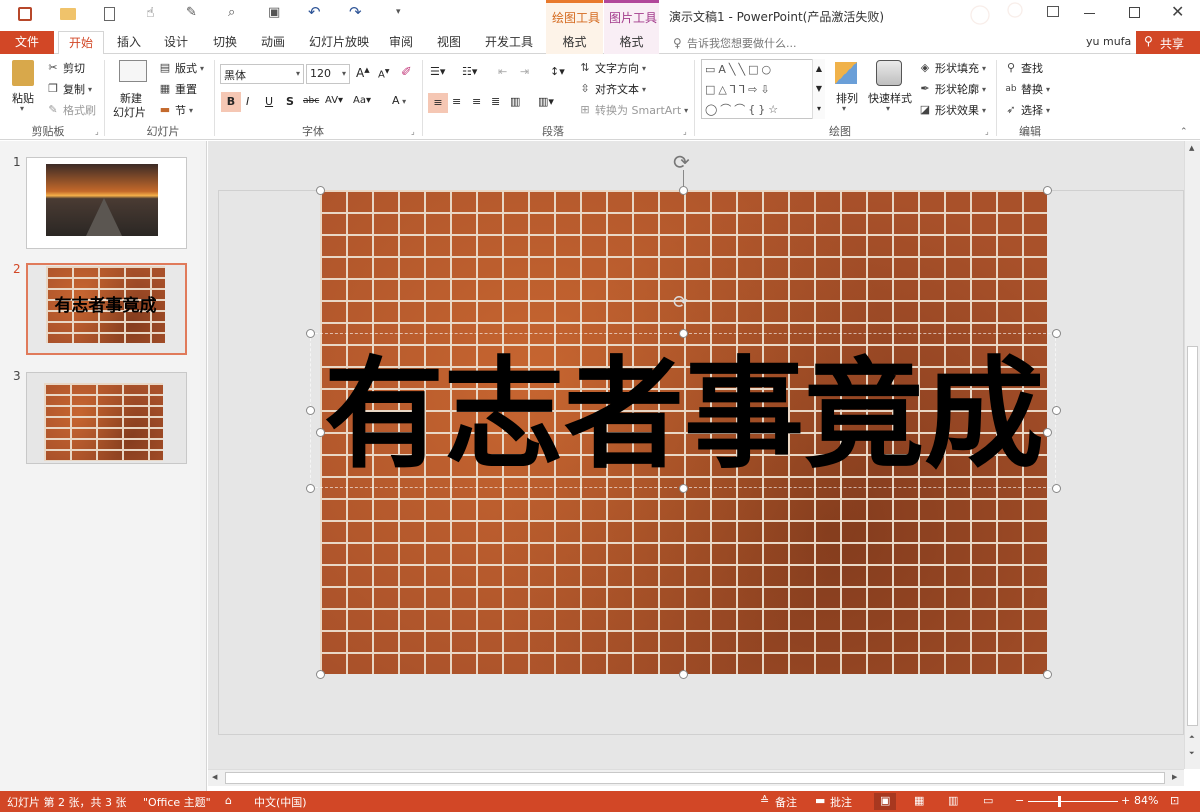  I want to click on textbox-handle-se, so click(1056, 488).